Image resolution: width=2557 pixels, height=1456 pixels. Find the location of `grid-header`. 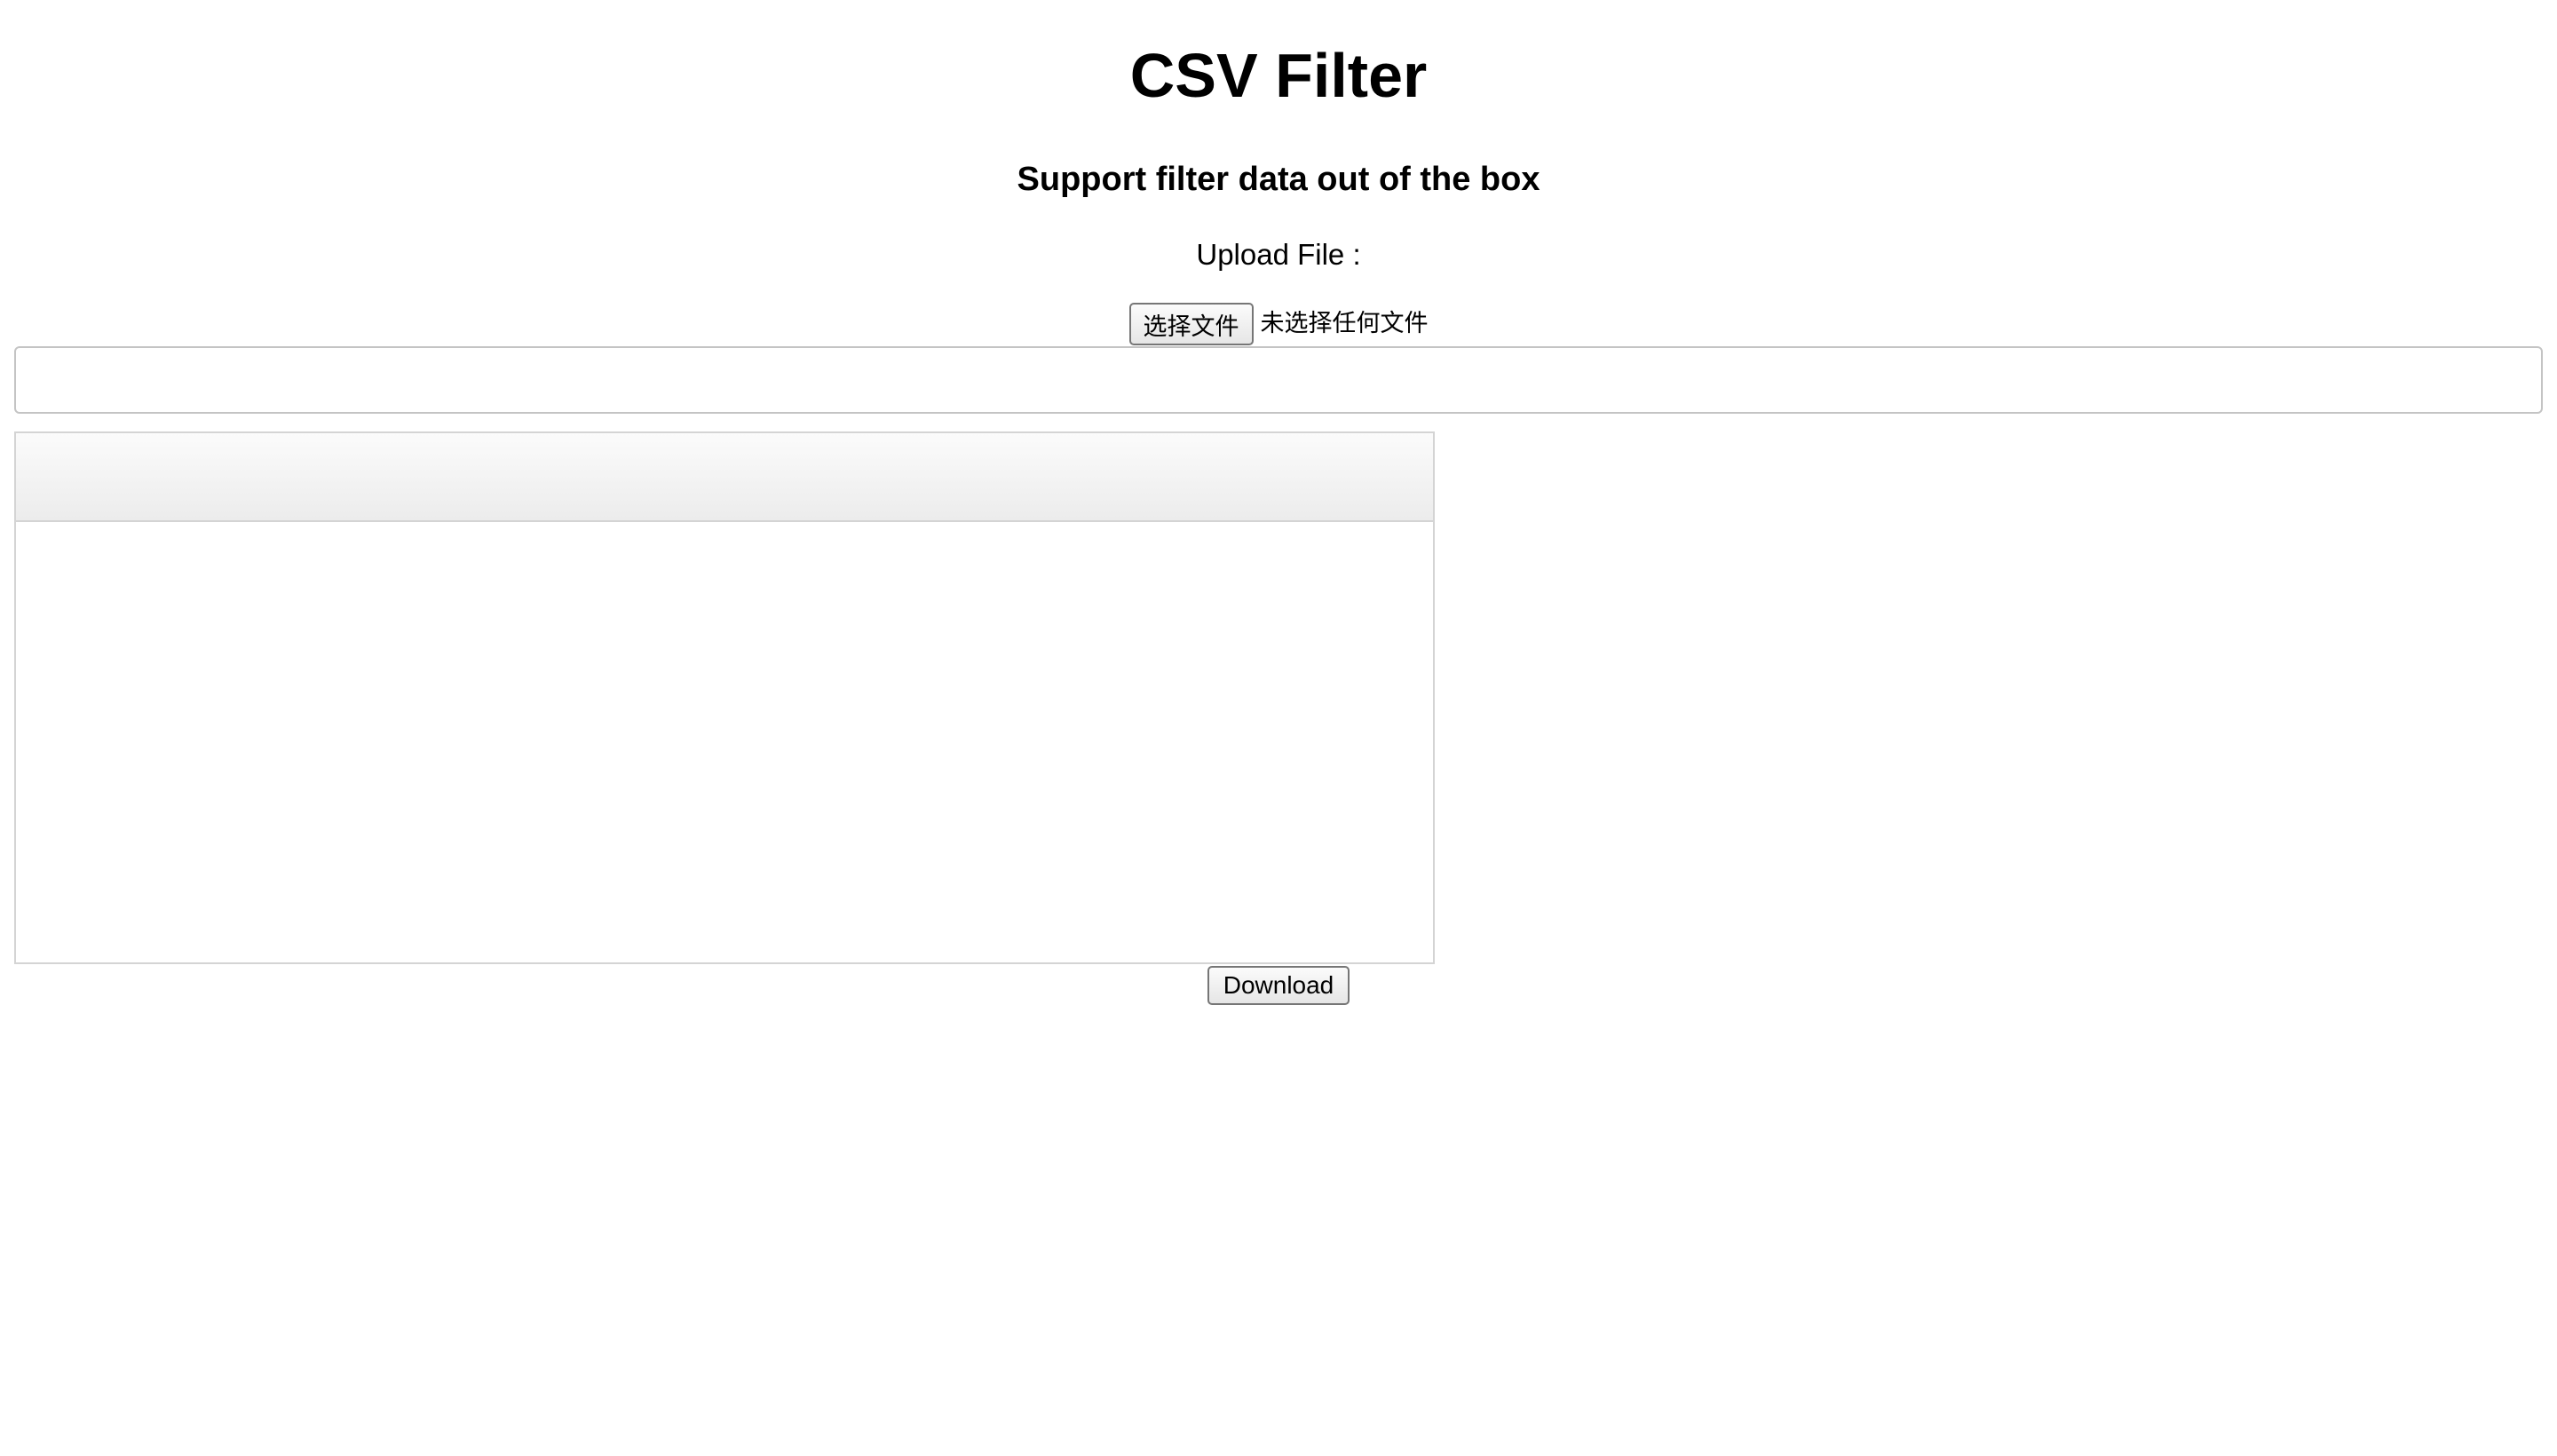

grid-header is located at coordinates (724, 477).